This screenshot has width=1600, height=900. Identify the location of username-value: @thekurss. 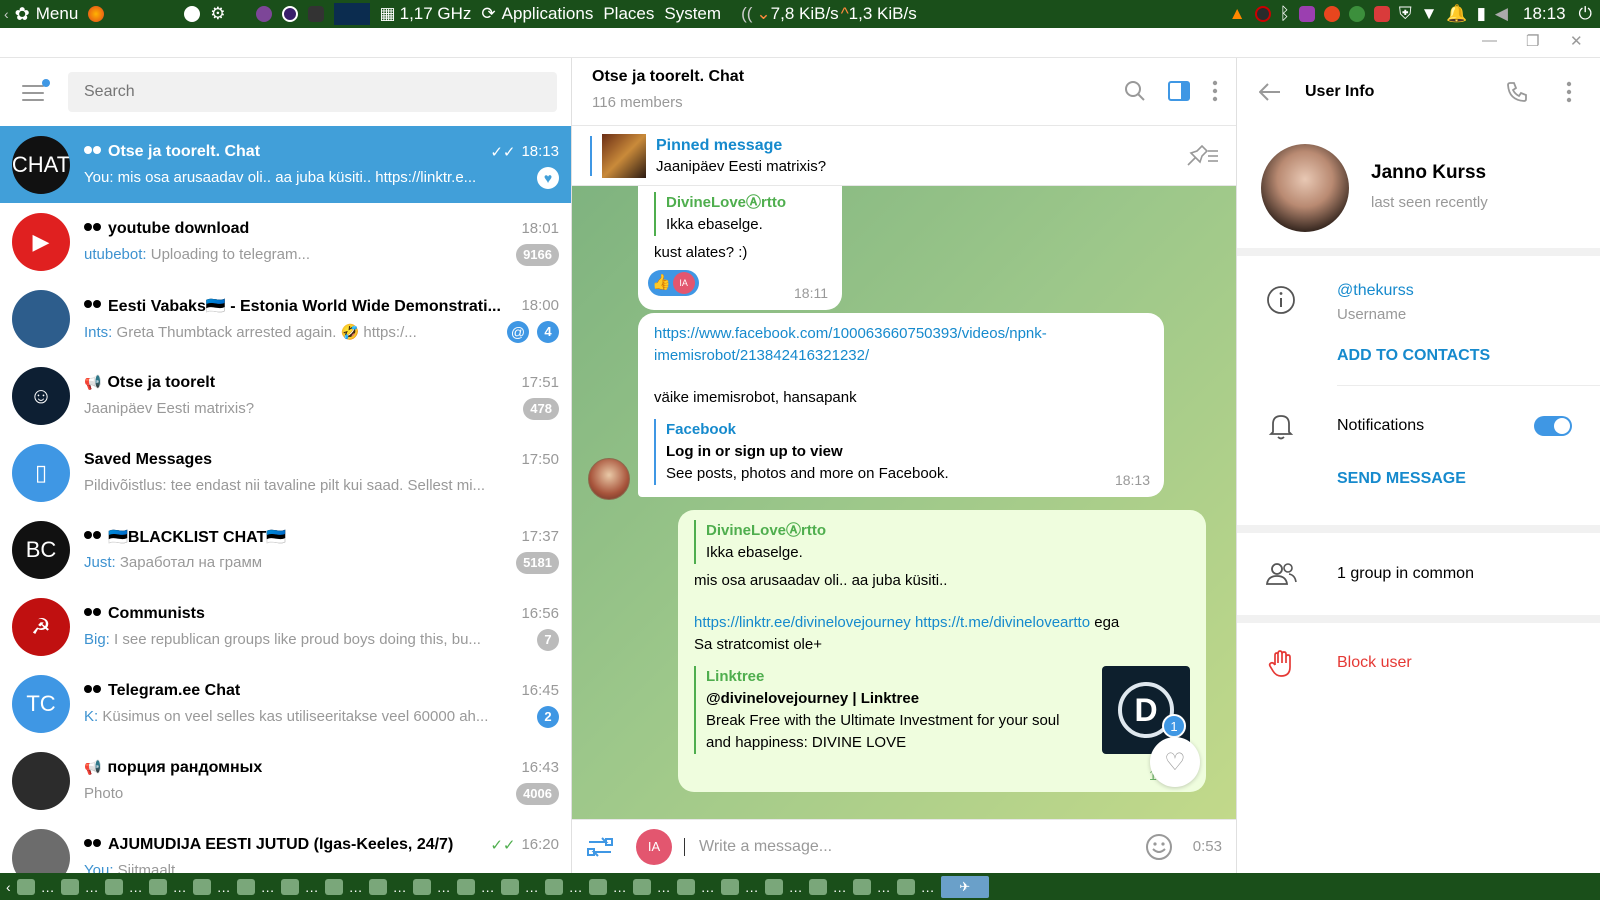
(1375, 291).